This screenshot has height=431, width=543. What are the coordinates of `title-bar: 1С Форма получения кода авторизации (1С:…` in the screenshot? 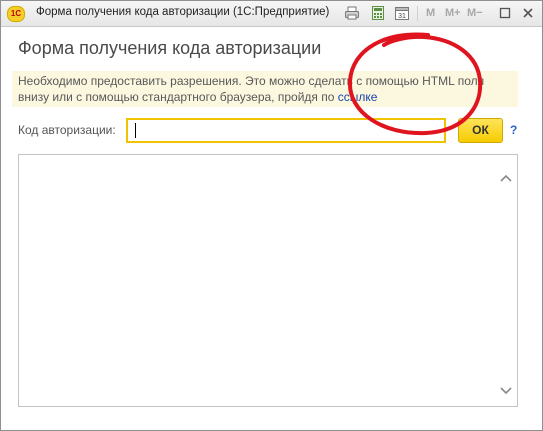 It's located at (271, 14).